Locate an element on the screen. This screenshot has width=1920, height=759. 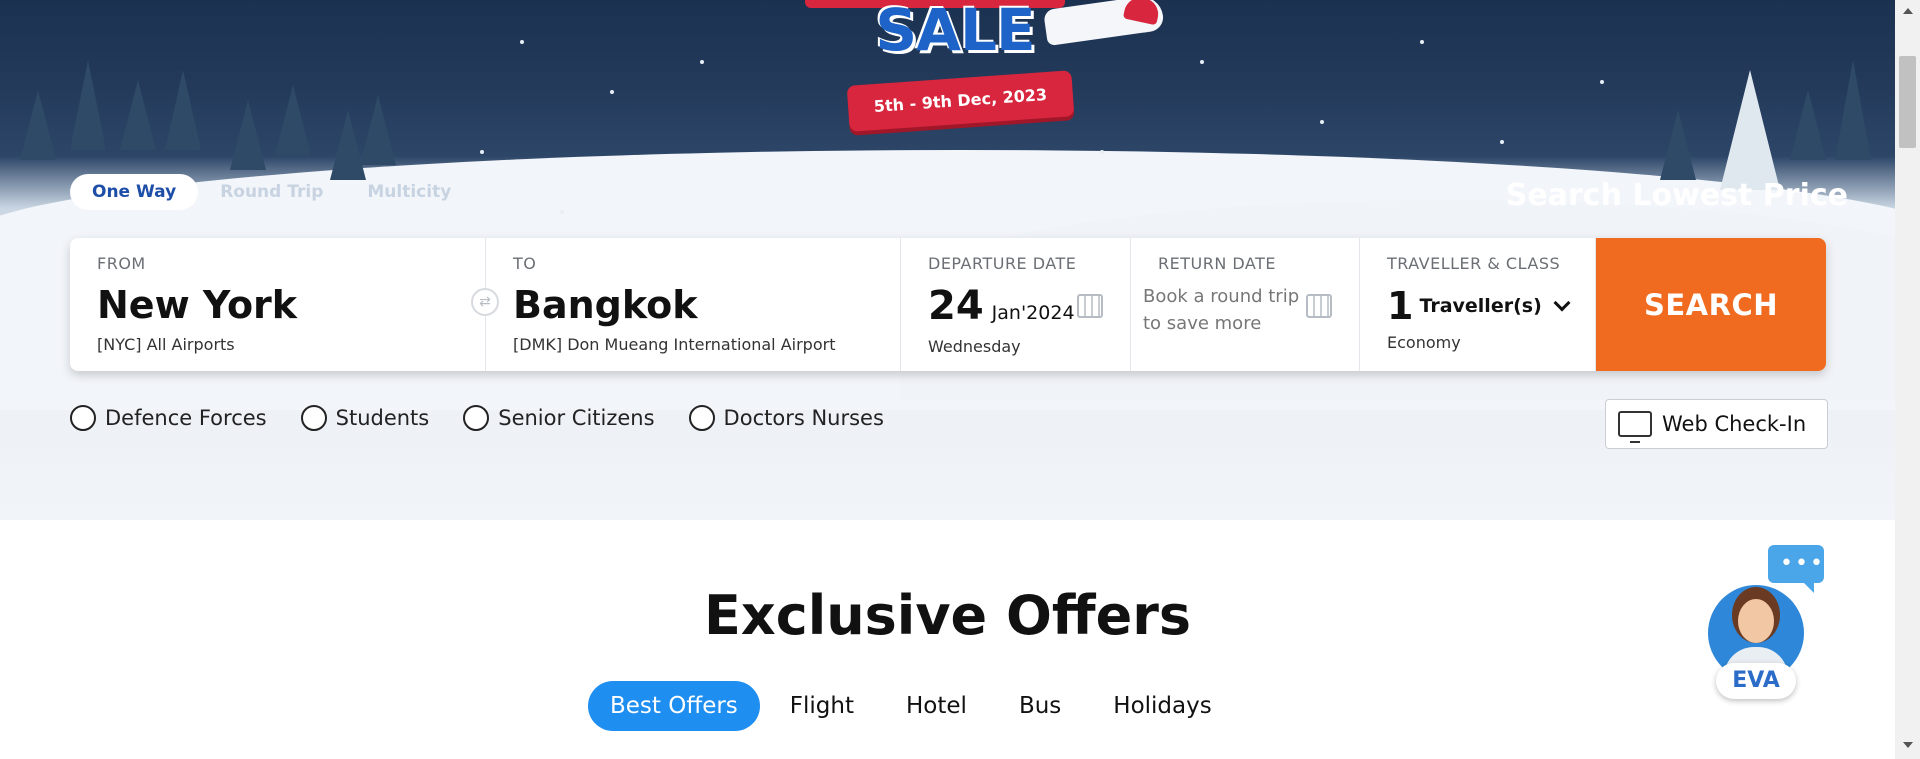
tab-bus: Bus is located at coordinates (1040, 706).